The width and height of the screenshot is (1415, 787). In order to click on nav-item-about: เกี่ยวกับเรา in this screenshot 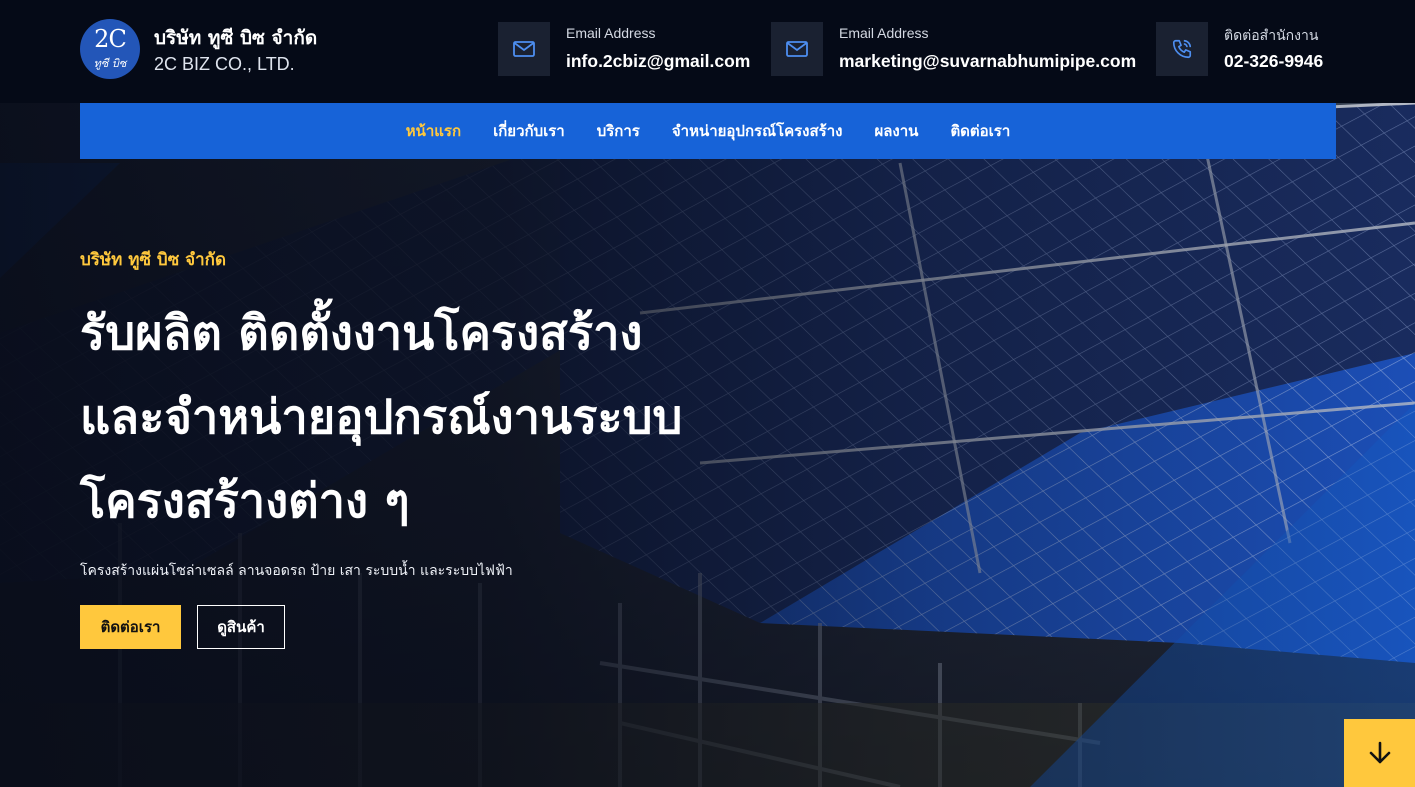, I will do `click(529, 131)`.